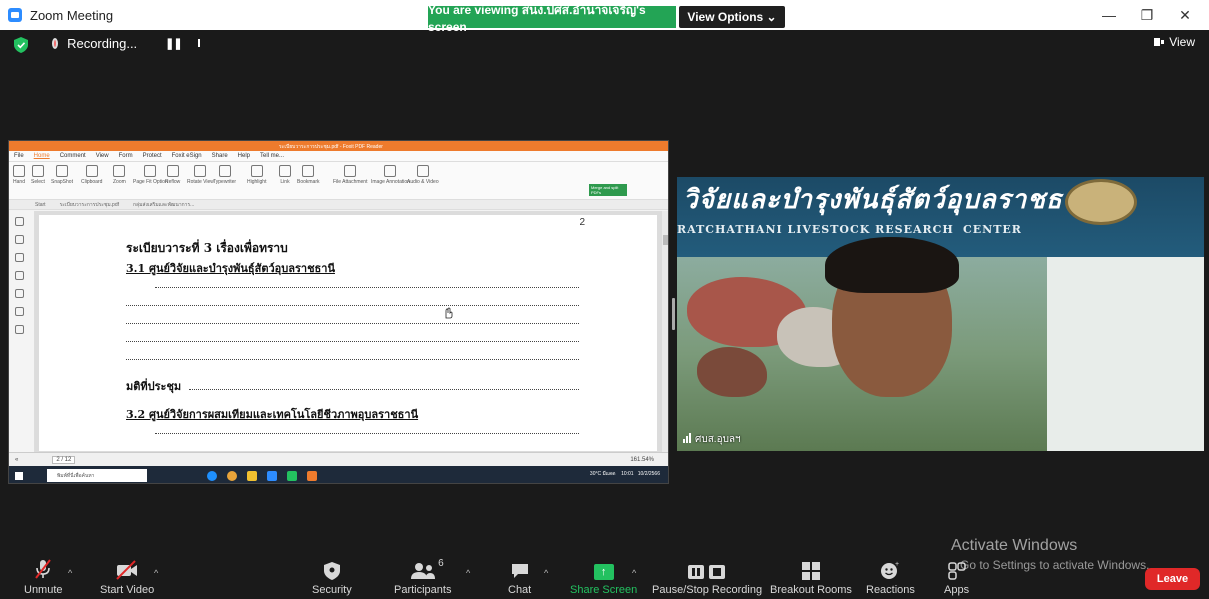 Image resolution: width=1209 pixels, height=599 pixels. What do you see at coordinates (308, 175) in the screenshot?
I see `pdf-ribbon-item: Bookmark` at bounding box center [308, 175].